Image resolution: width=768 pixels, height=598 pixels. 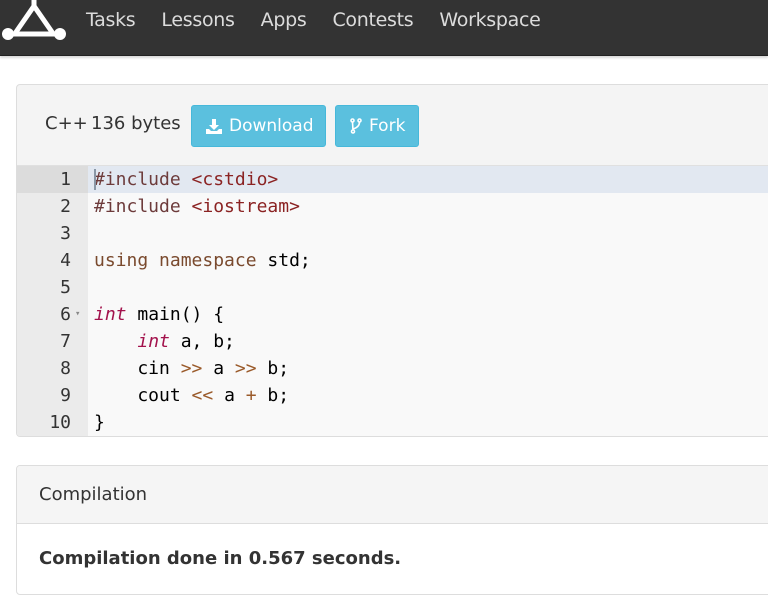 I want to click on line-number: 8, so click(x=65, y=368).